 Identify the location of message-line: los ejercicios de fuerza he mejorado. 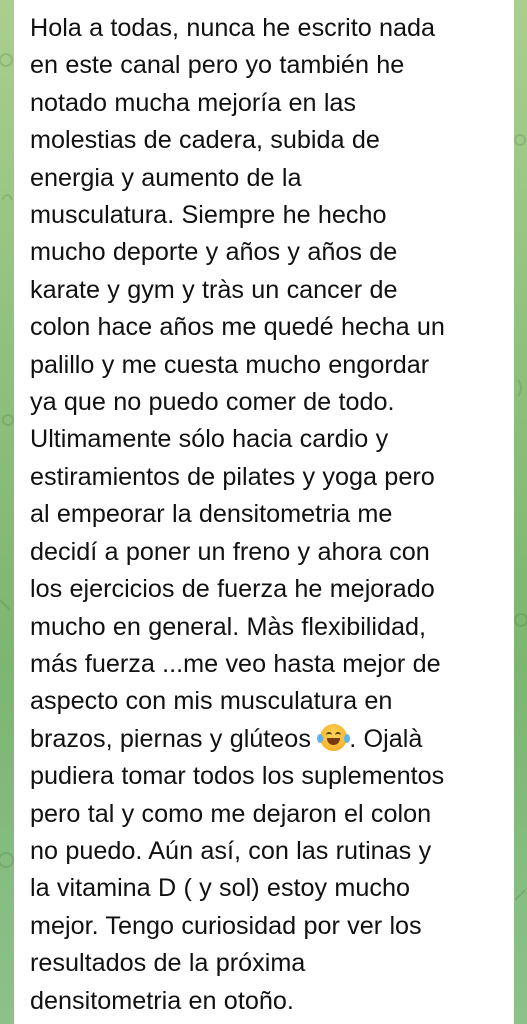
(232, 589).